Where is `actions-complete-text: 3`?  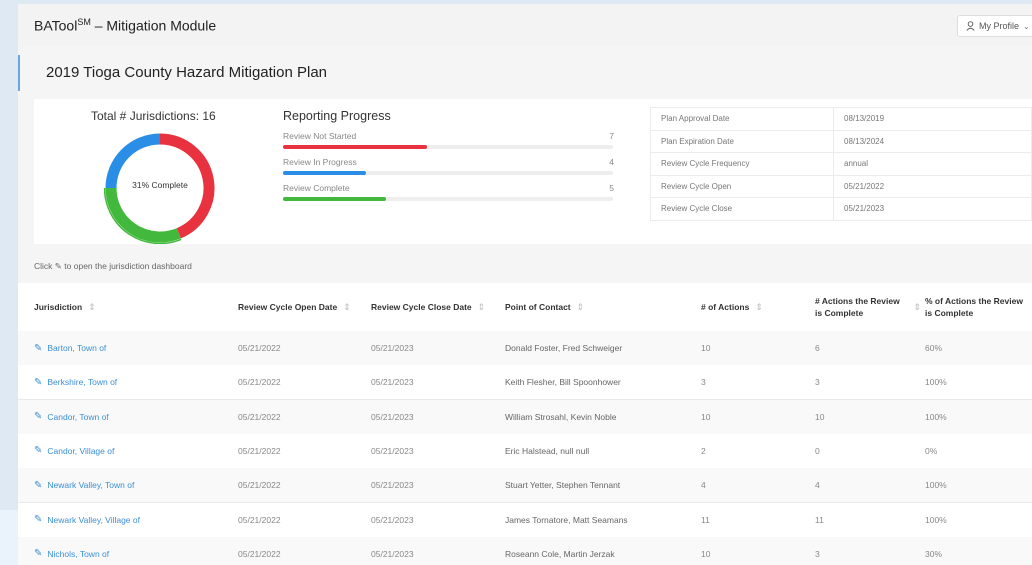
actions-complete-text: 3 is located at coordinates (817, 553).